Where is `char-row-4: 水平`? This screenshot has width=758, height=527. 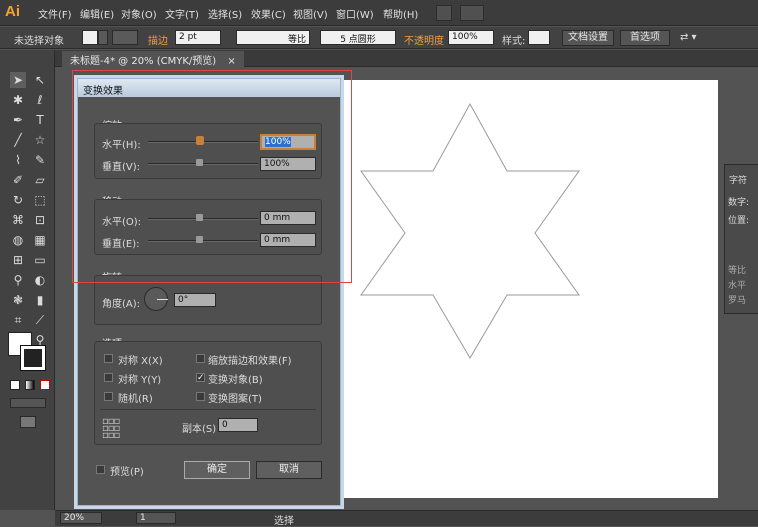 char-row-4: 水平 is located at coordinates (737, 286).